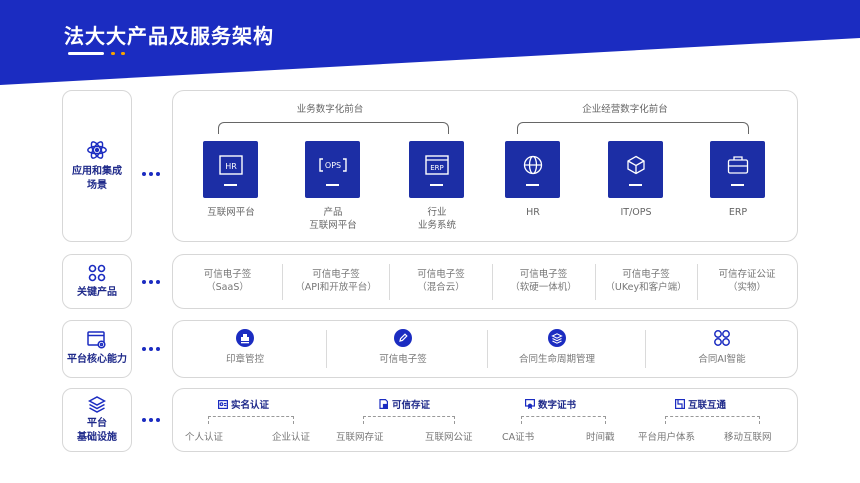 This screenshot has height=483, width=860. What do you see at coordinates (231, 212) in the screenshot?
I see `scenario-label: 互联网平台` at bounding box center [231, 212].